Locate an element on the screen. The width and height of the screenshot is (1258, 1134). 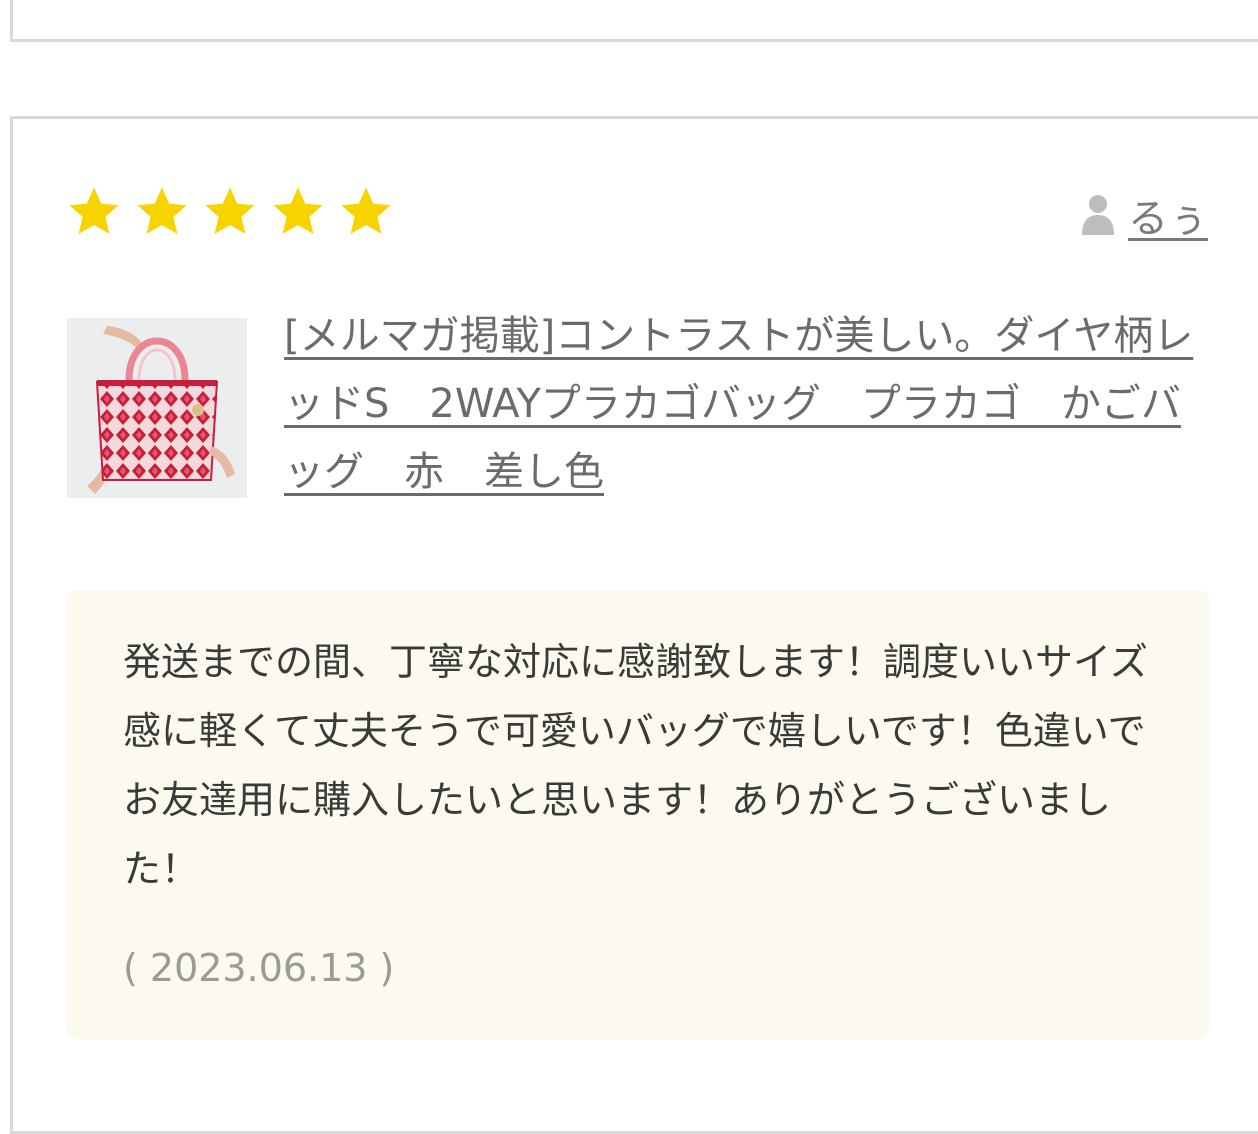
review-date: ( 2023.06.13 ) is located at coordinates (259, 968).